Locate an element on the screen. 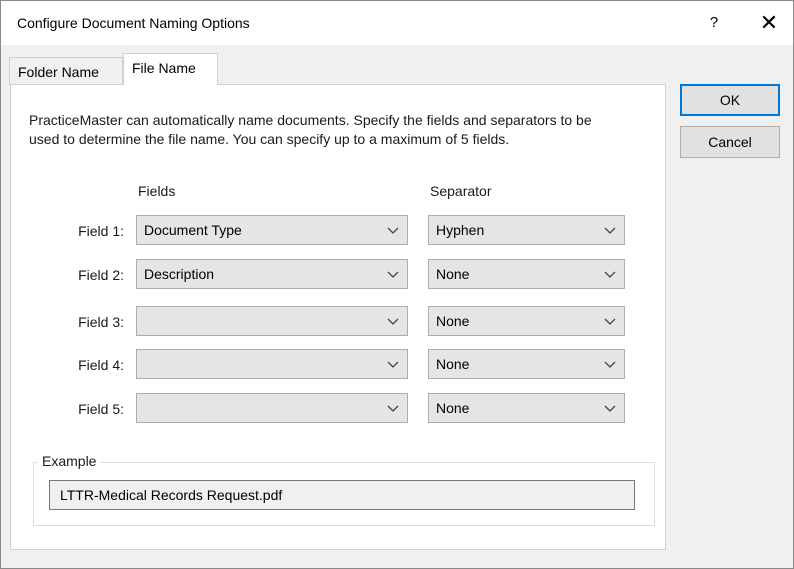 Image resolution: width=794 pixels, height=569 pixels. field-4-label: Field 4: is located at coordinates (101, 365).